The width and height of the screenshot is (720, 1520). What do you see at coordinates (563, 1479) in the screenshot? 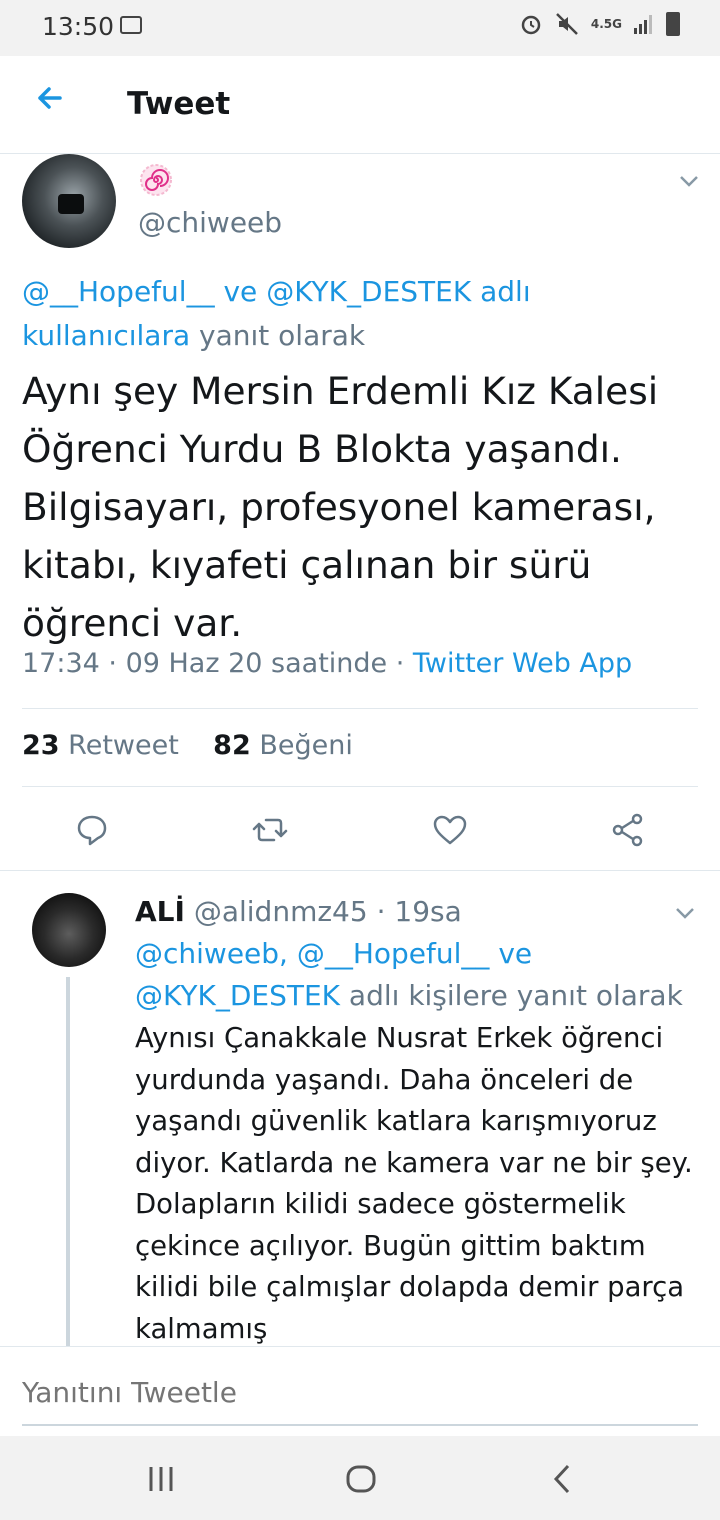
I see `back-nav-icon` at bounding box center [563, 1479].